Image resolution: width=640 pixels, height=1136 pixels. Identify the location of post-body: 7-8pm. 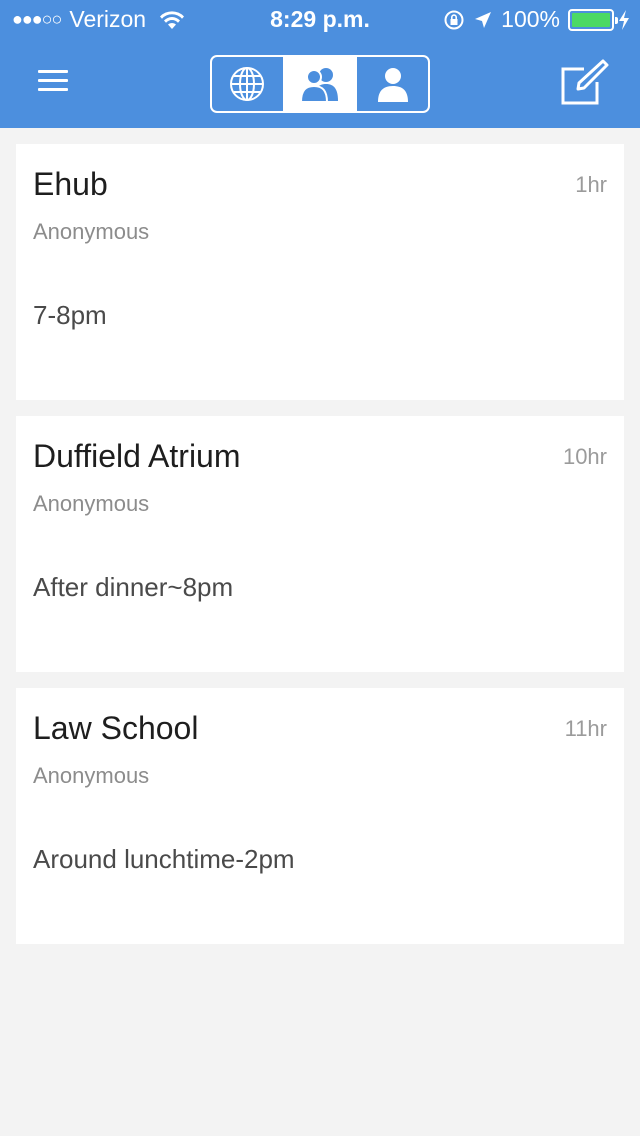
(70, 315).